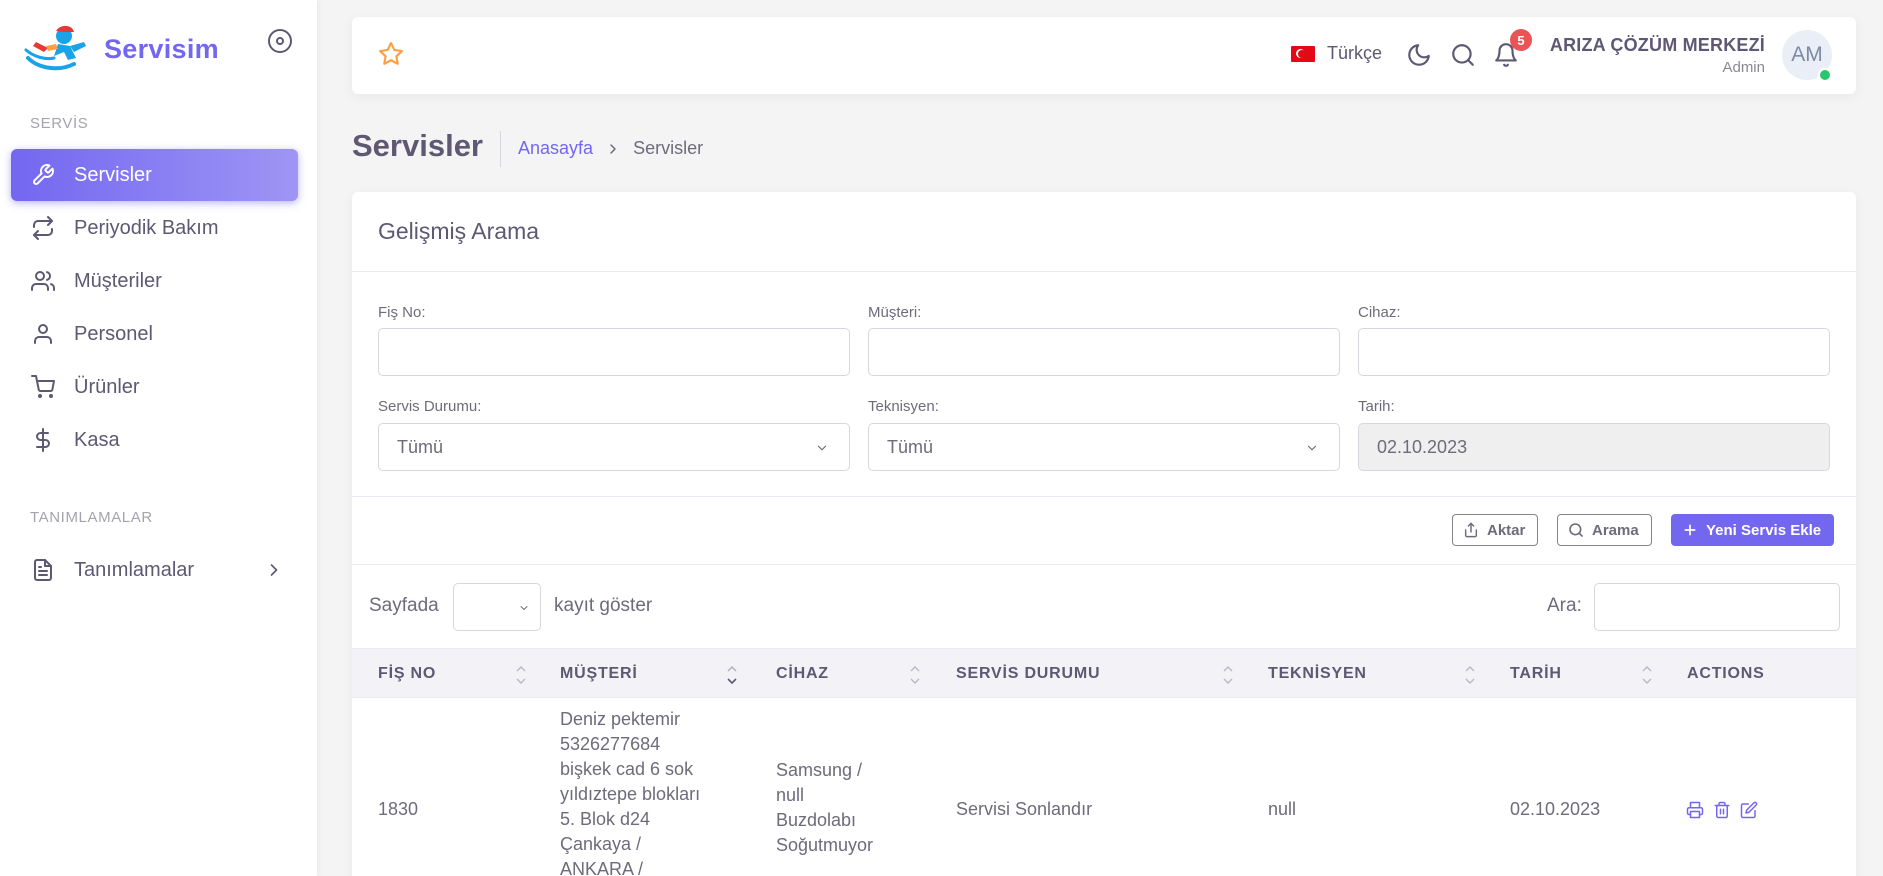 The height and width of the screenshot is (876, 1883). What do you see at coordinates (1657, 45) in the screenshot?
I see `user-name: ARIZA ÇÖZÜM MERKEZİ` at bounding box center [1657, 45].